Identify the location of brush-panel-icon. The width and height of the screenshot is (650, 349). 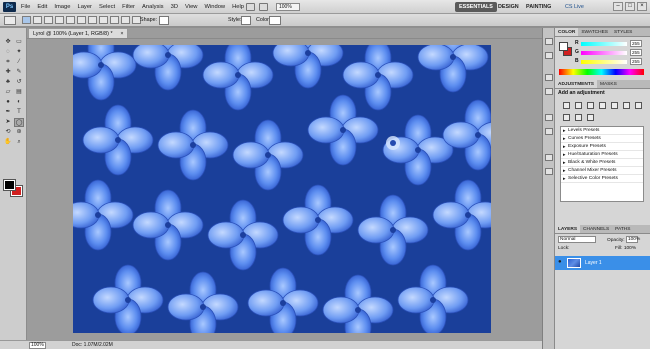
(549, 77).